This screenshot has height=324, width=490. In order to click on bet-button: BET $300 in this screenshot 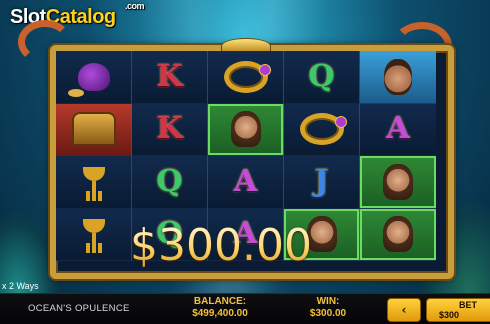, I will do `click(458, 310)`.